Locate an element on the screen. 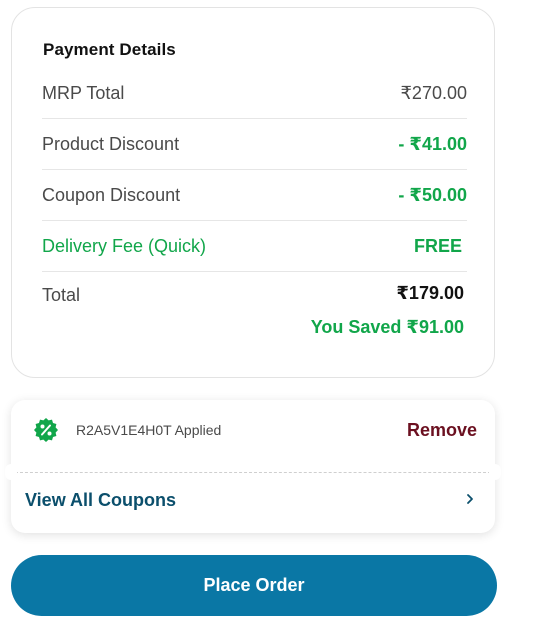 This screenshot has width=538, height=628. applied-coupon-row: R2A5V1E4H0T Applied Remove is located at coordinates (253, 436).